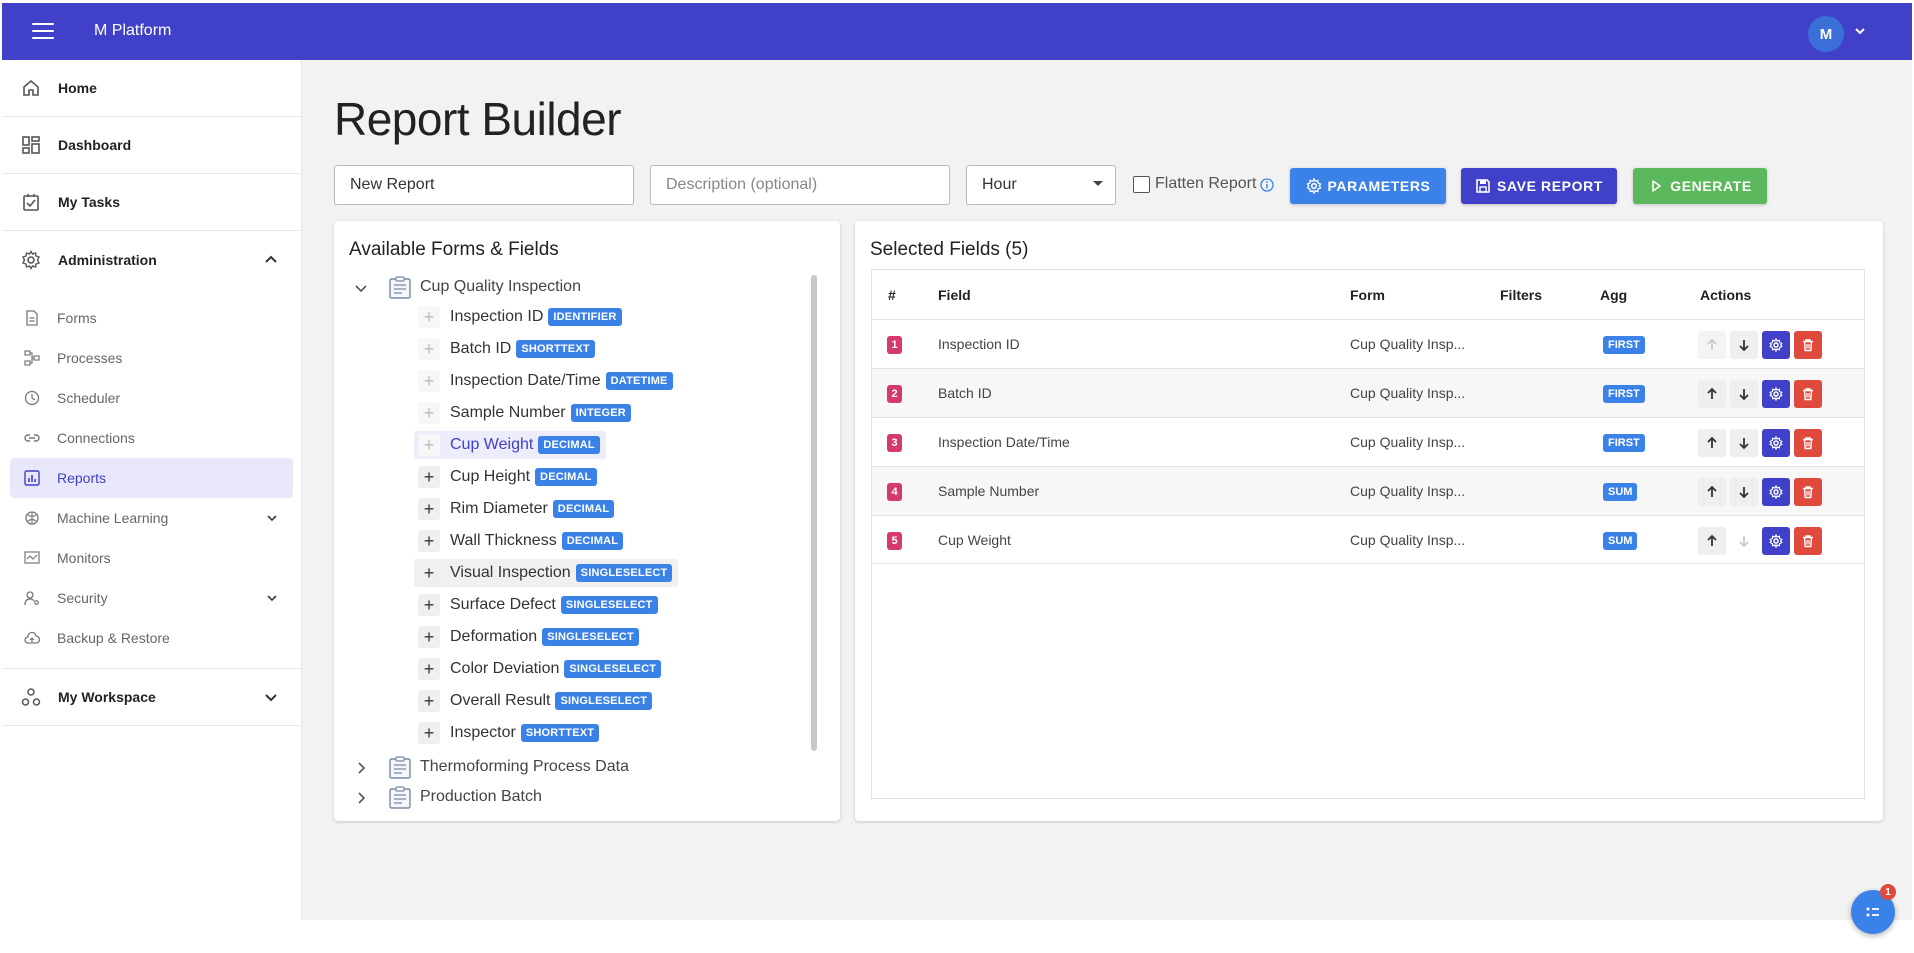 This screenshot has height=953, width=1914. Describe the element at coordinates (517, 509) in the screenshot. I see `field-item: + Rim Diameter DECIMAL` at that location.